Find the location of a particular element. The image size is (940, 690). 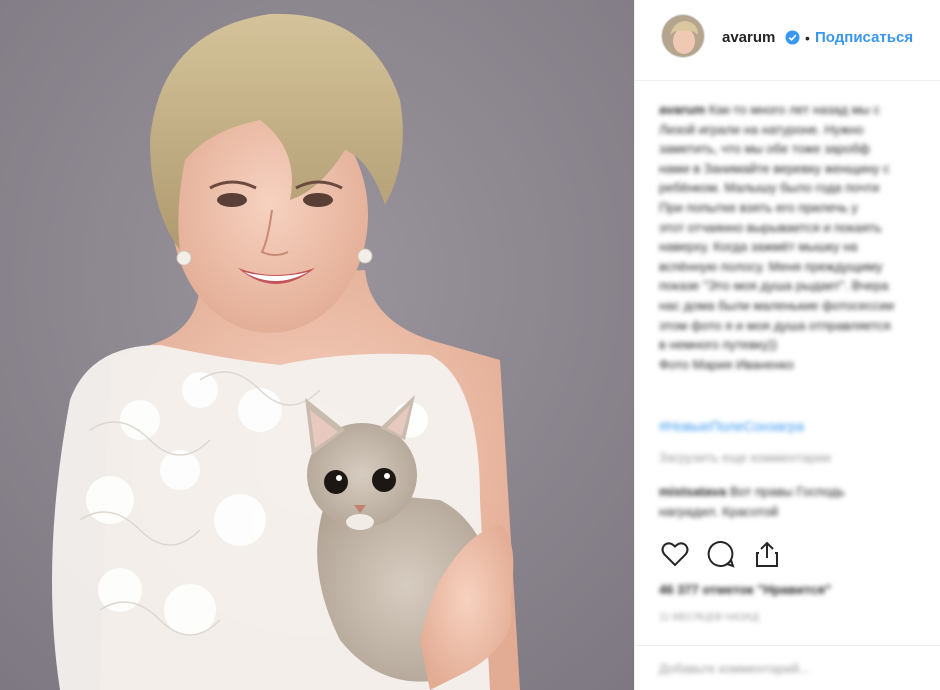

post-header: avarum • Подписаться is located at coordinates (787, 40).